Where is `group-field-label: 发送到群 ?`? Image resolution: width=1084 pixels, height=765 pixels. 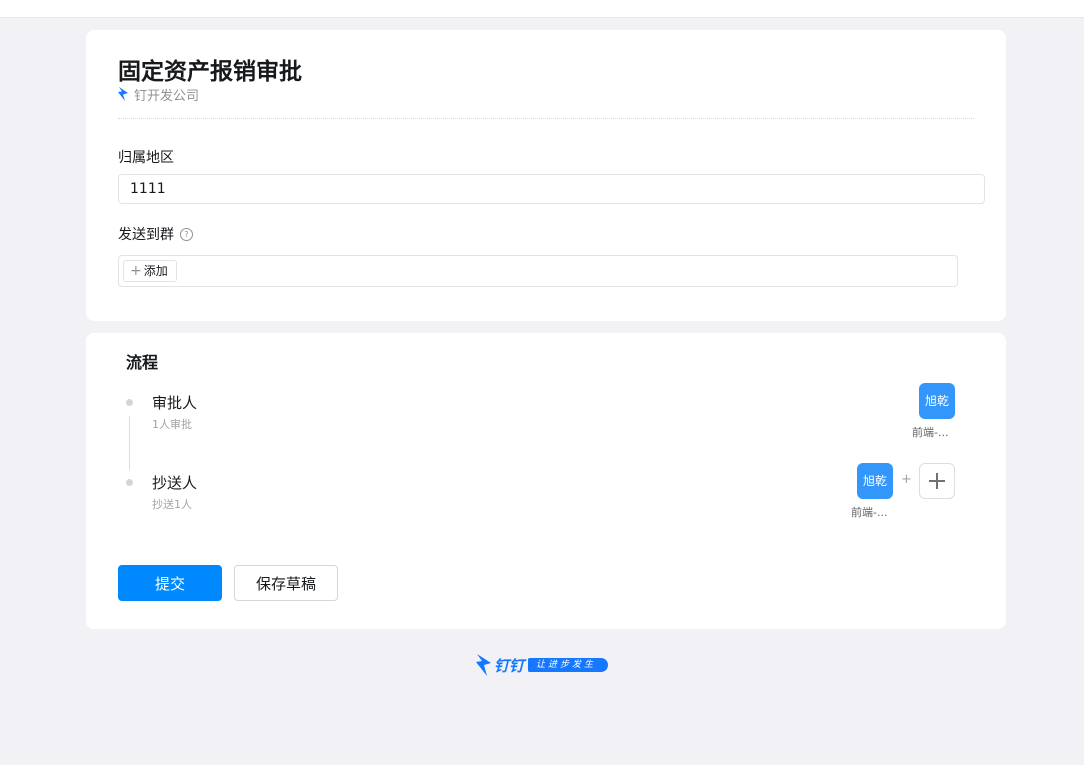
group-field-label: 发送到群 ? is located at coordinates (155, 234).